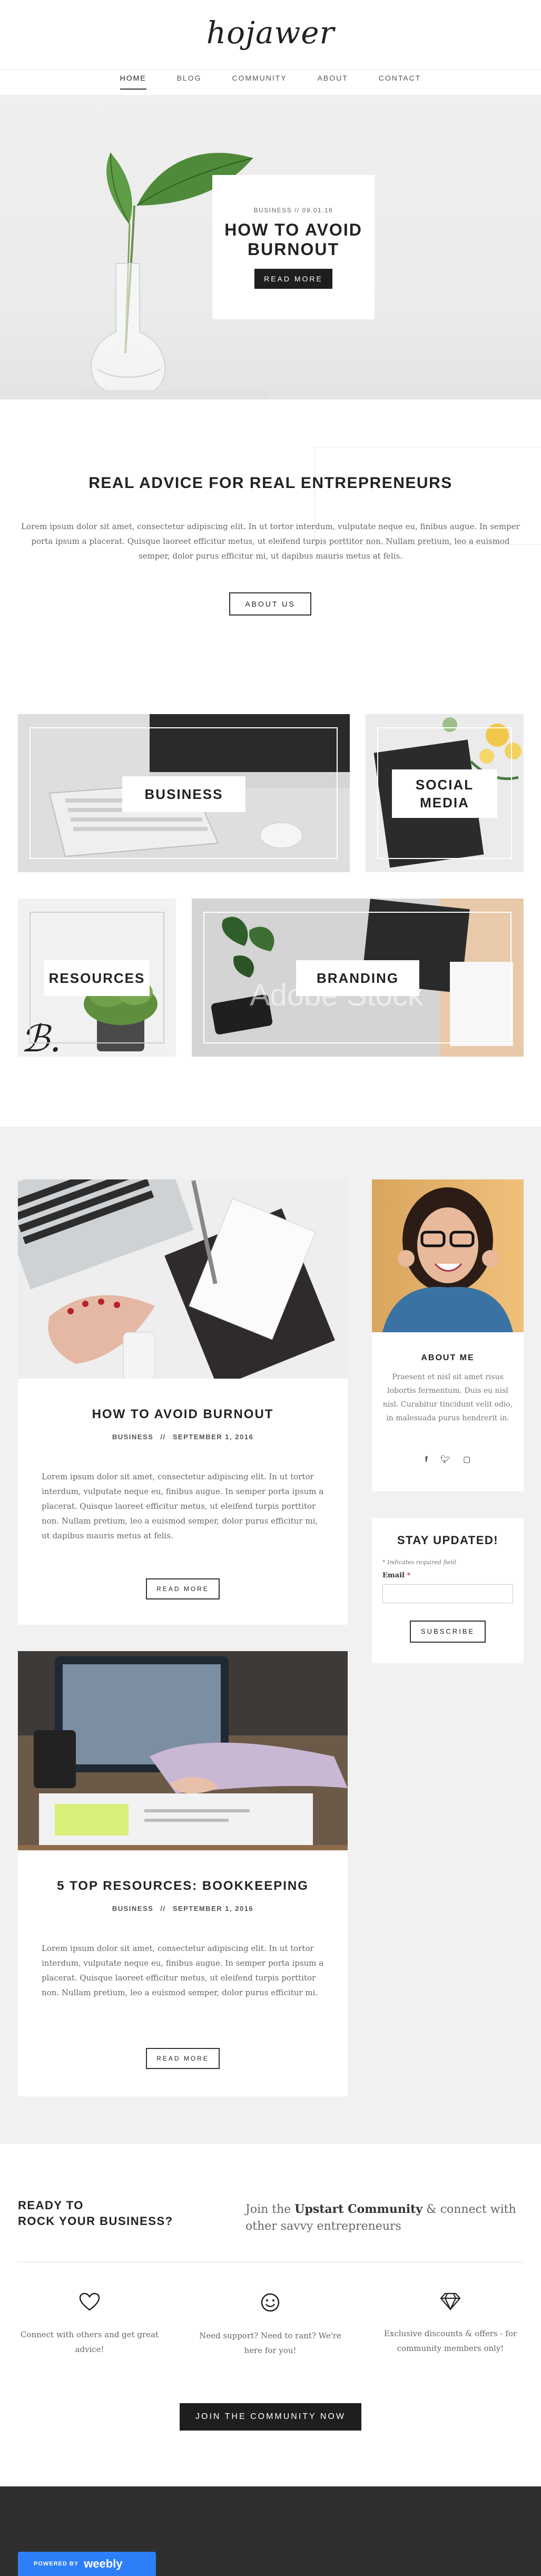 The width and height of the screenshot is (541, 2576). I want to click on nav-community: COMMUNITY, so click(259, 81).